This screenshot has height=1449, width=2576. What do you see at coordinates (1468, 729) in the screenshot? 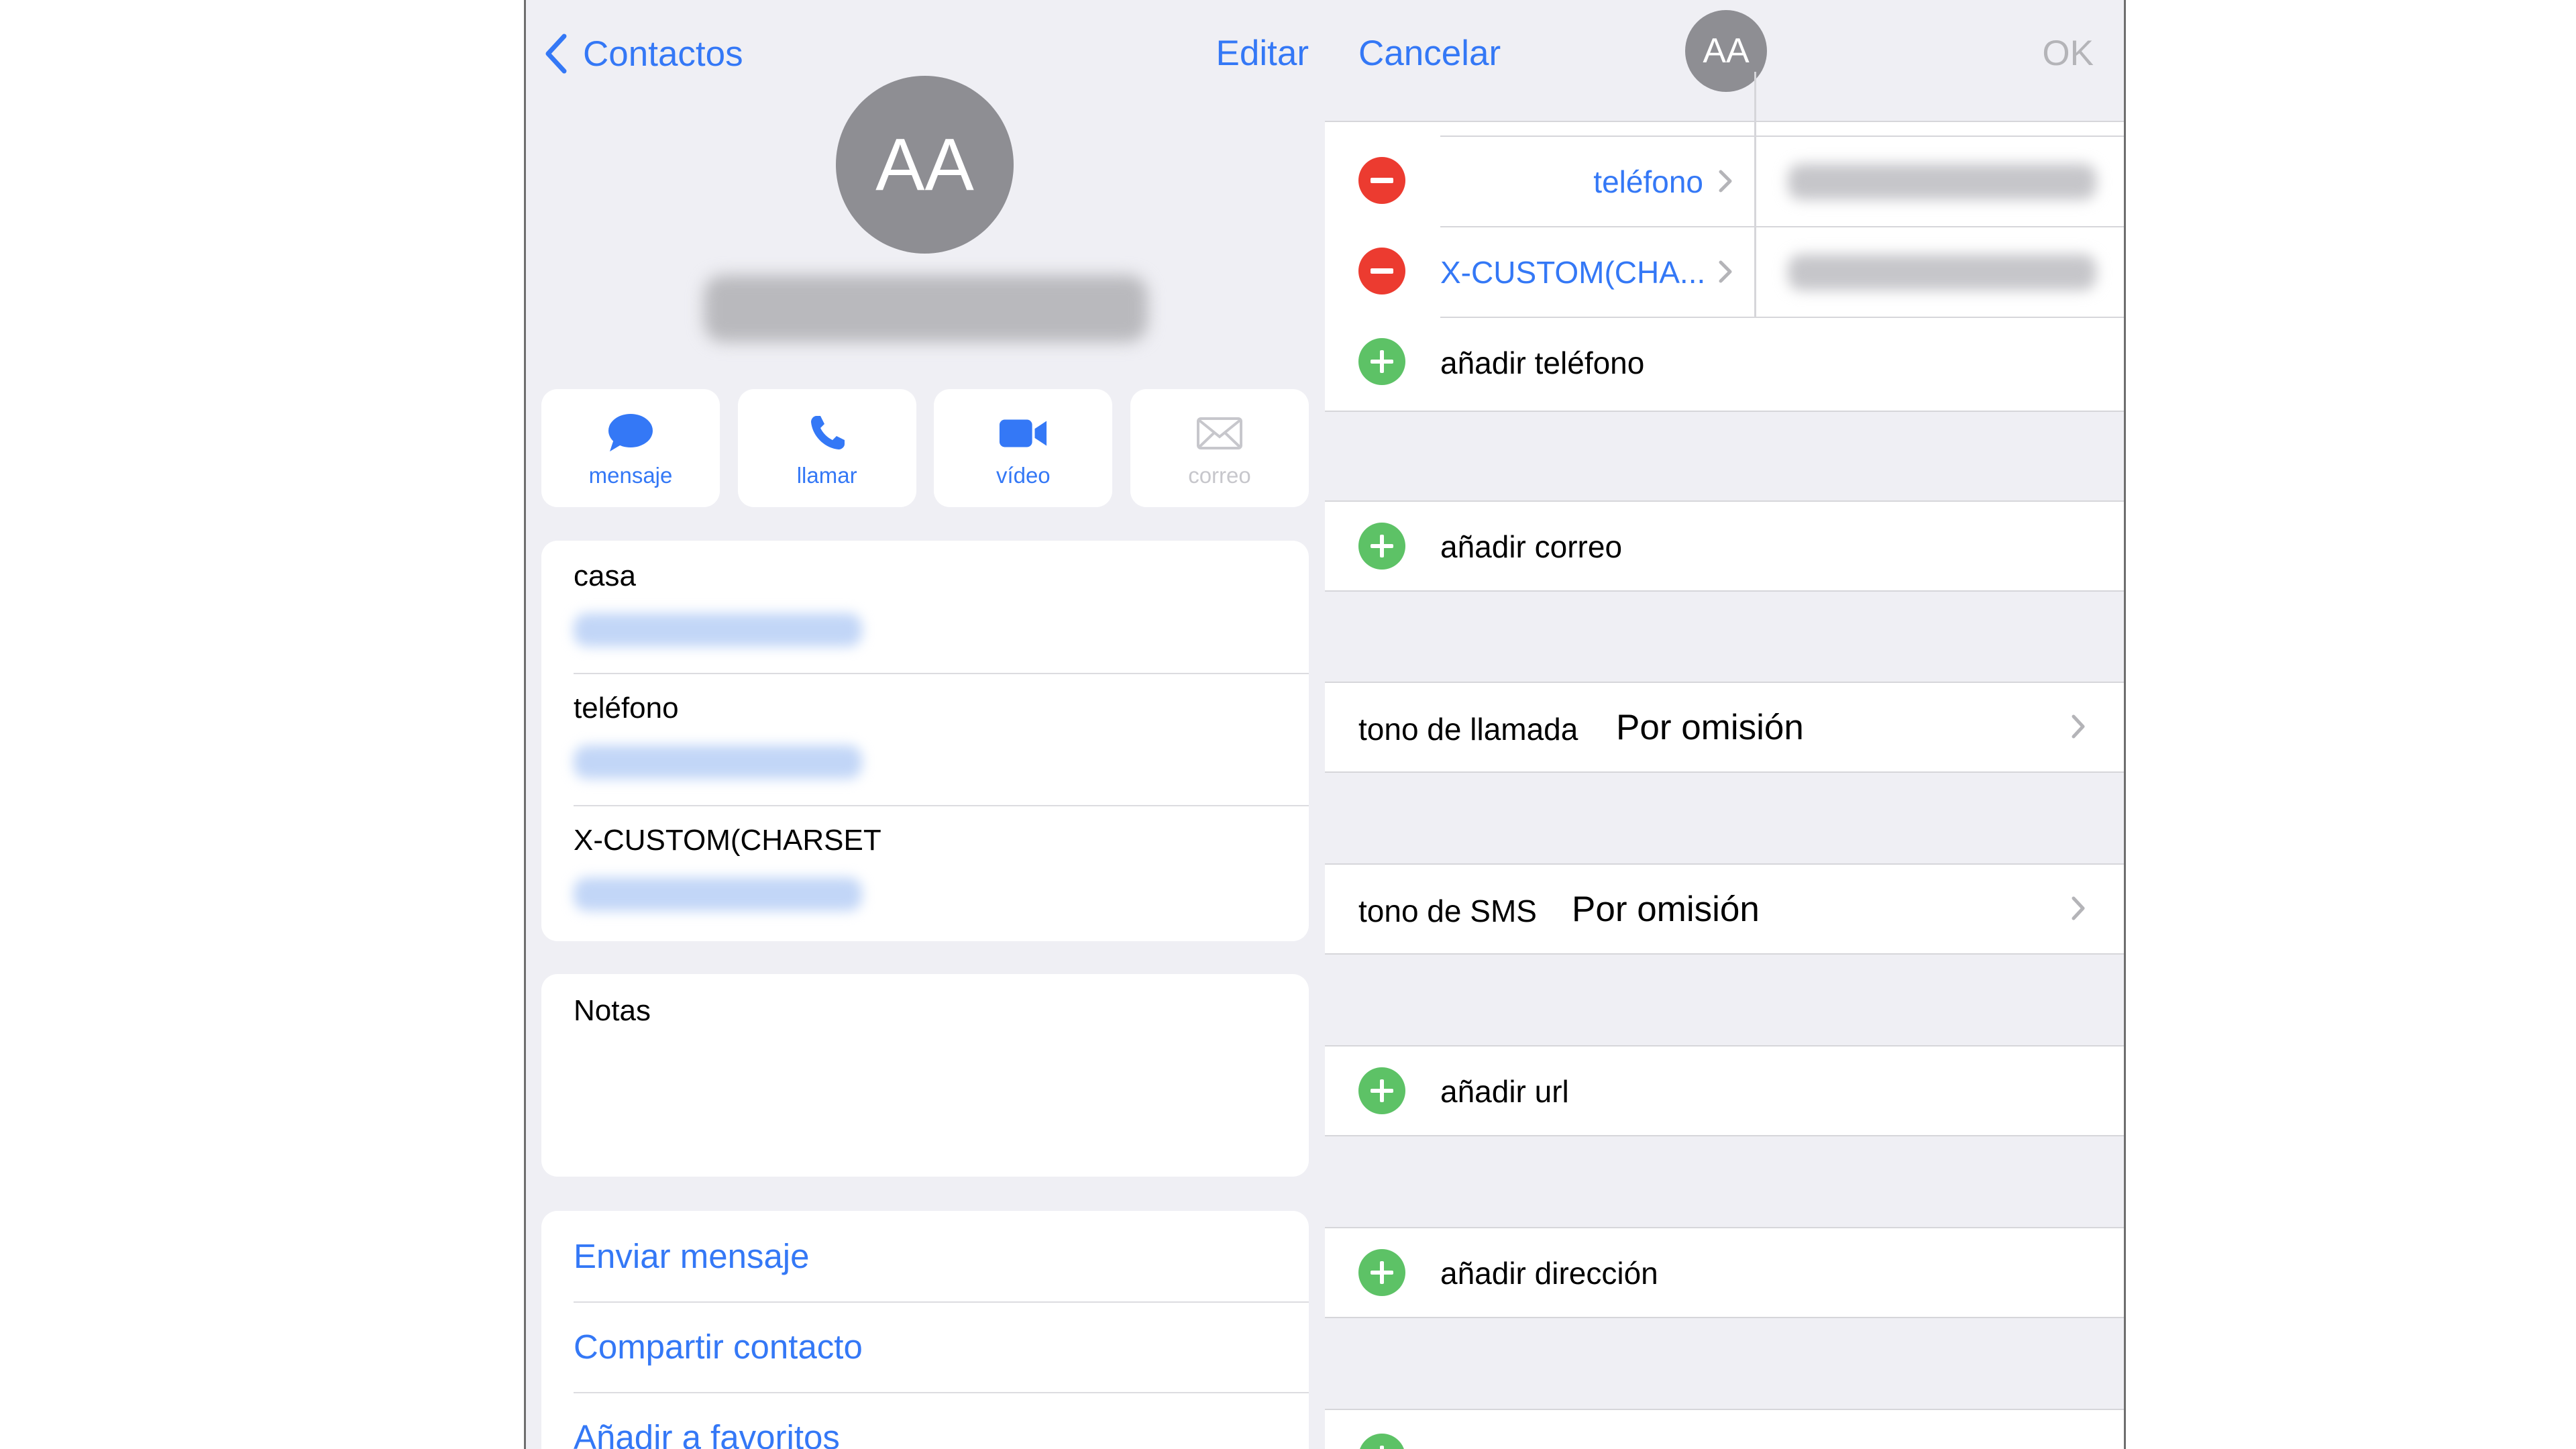
I see `ringtone-label: tono de llamada` at bounding box center [1468, 729].